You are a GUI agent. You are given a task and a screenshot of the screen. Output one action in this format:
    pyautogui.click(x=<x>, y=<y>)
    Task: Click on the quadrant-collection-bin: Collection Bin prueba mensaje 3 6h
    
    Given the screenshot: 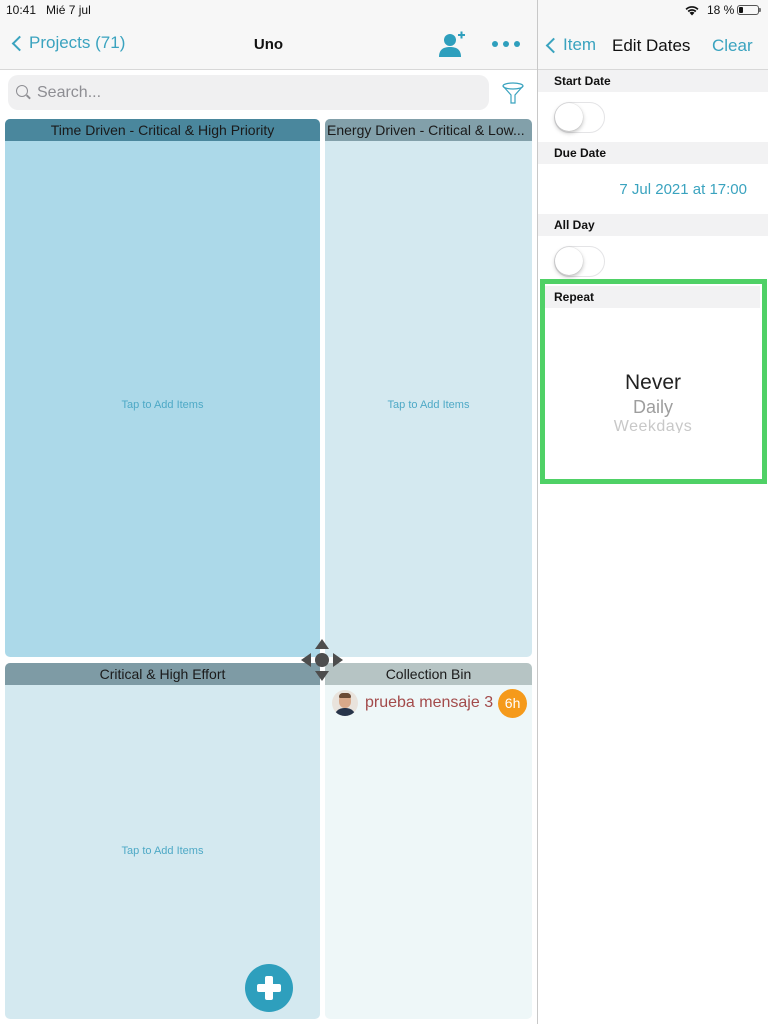 What is the action you would take?
    pyautogui.click(x=428, y=841)
    